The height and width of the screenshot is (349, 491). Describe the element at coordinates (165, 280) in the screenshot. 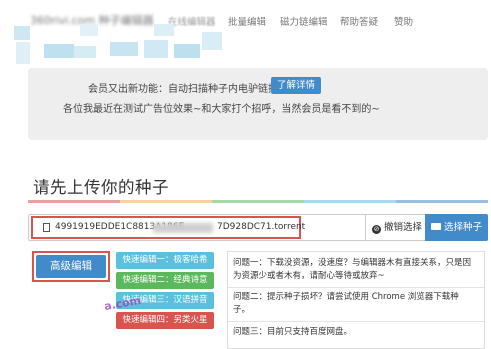

I see `quick-edit-2-button: 快速编辑二：经典诗意` at that location.